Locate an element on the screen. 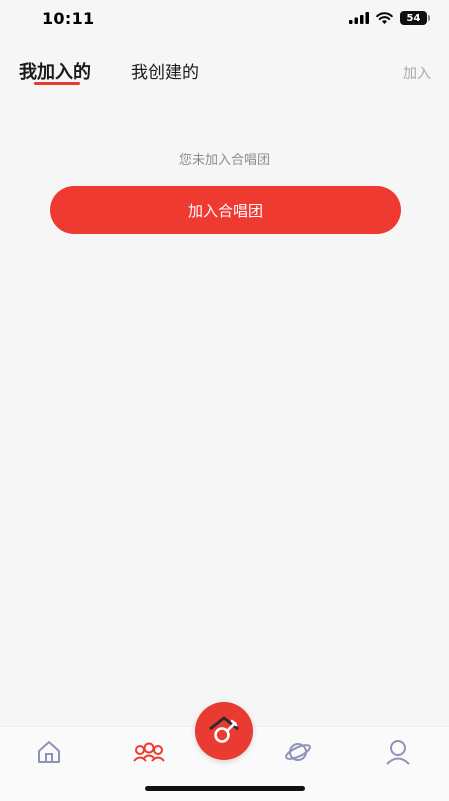  create-icon is located at coordinates (224, 729).